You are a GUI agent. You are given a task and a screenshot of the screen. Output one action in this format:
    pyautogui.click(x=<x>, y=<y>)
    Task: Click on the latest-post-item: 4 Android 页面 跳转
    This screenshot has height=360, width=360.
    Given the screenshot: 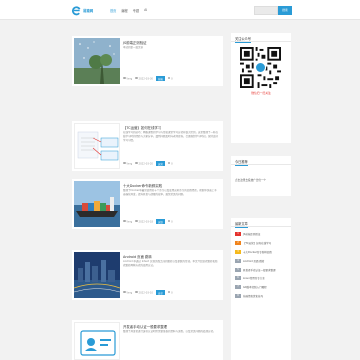 What is the action you would take?
    pyautogui.click(x=262, y=260)
    